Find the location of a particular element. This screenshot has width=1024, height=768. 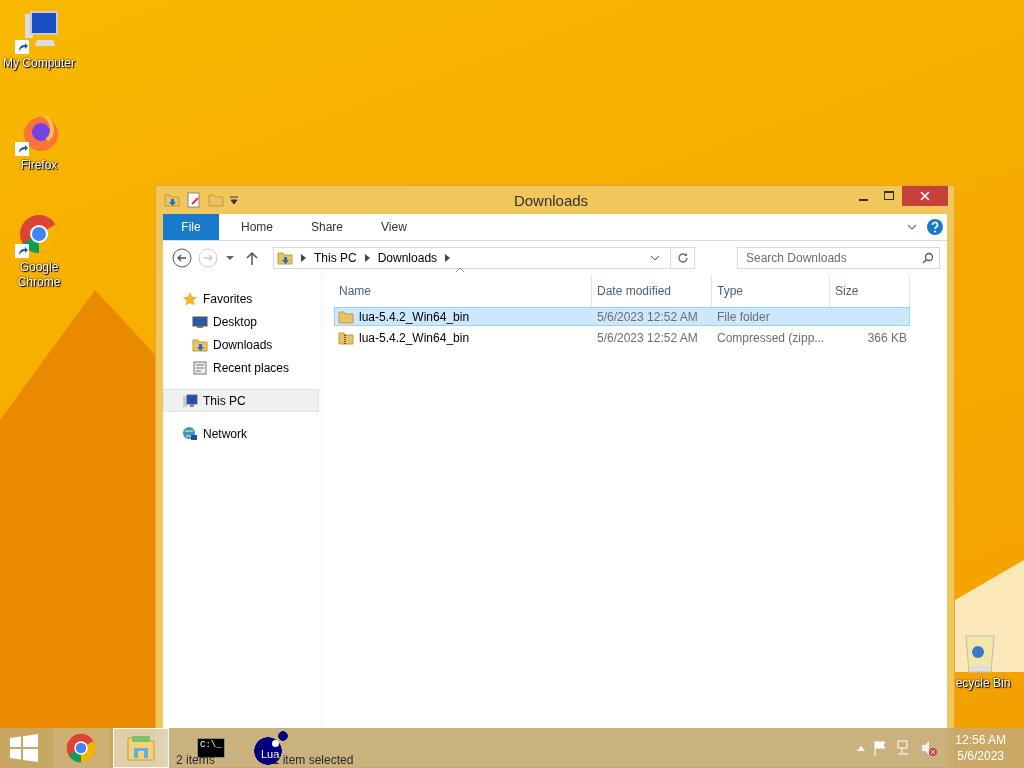

address-bar: This PC Downloads is located at coordinates (484, 258).